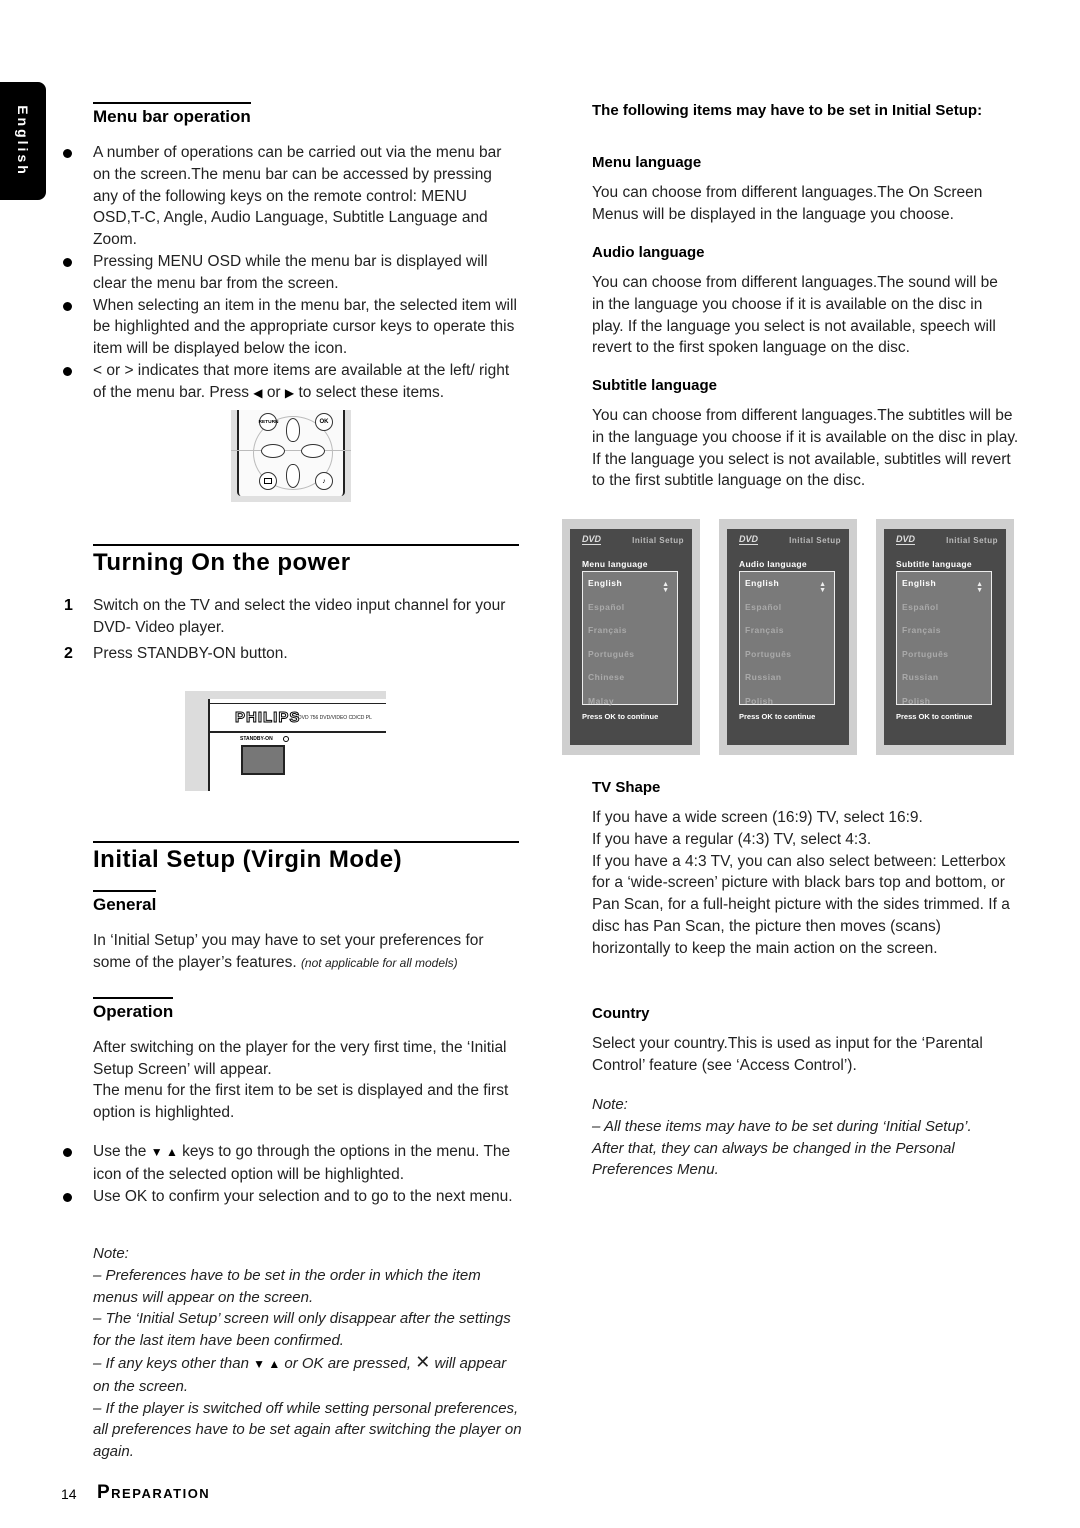  I want to click on model-label: DVD 756 DVD/VIDEO CD/CD PL, so click(335, 718).